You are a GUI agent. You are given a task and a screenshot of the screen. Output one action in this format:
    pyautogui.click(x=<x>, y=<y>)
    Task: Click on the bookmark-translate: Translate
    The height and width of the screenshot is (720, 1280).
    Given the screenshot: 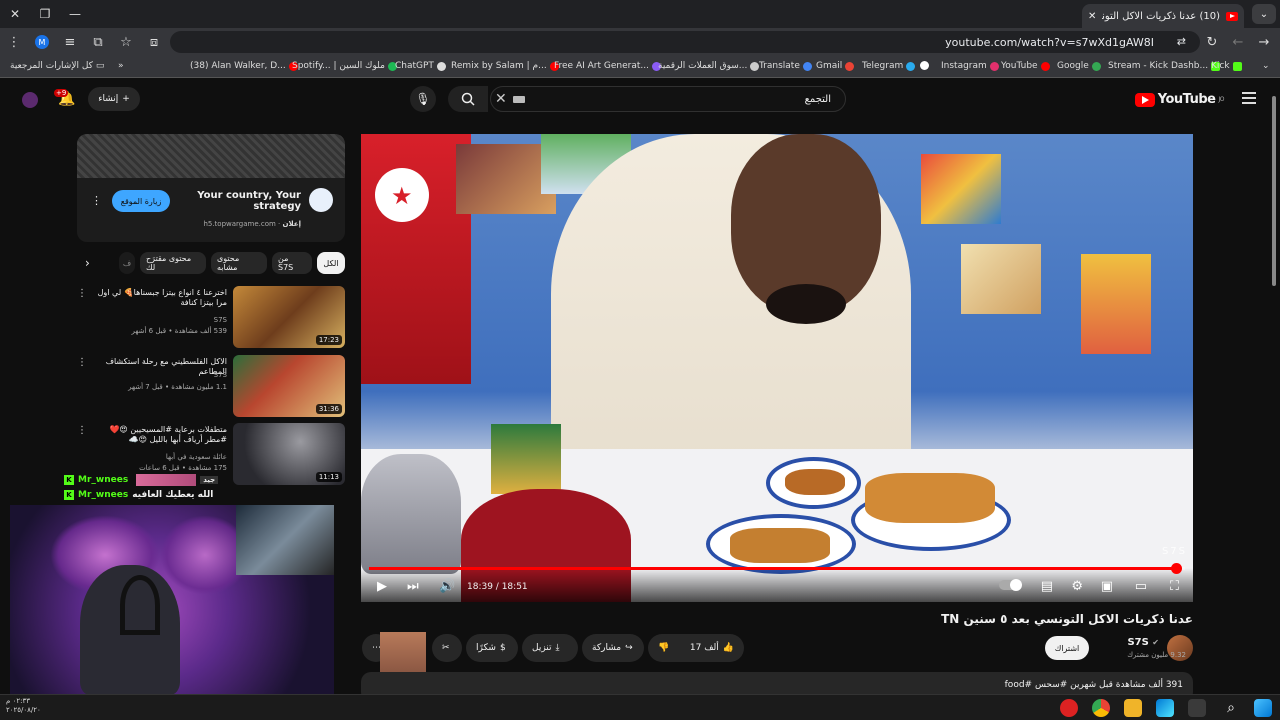 What is the action you would take?
    pyautogui.click(x=785, y=66)
    